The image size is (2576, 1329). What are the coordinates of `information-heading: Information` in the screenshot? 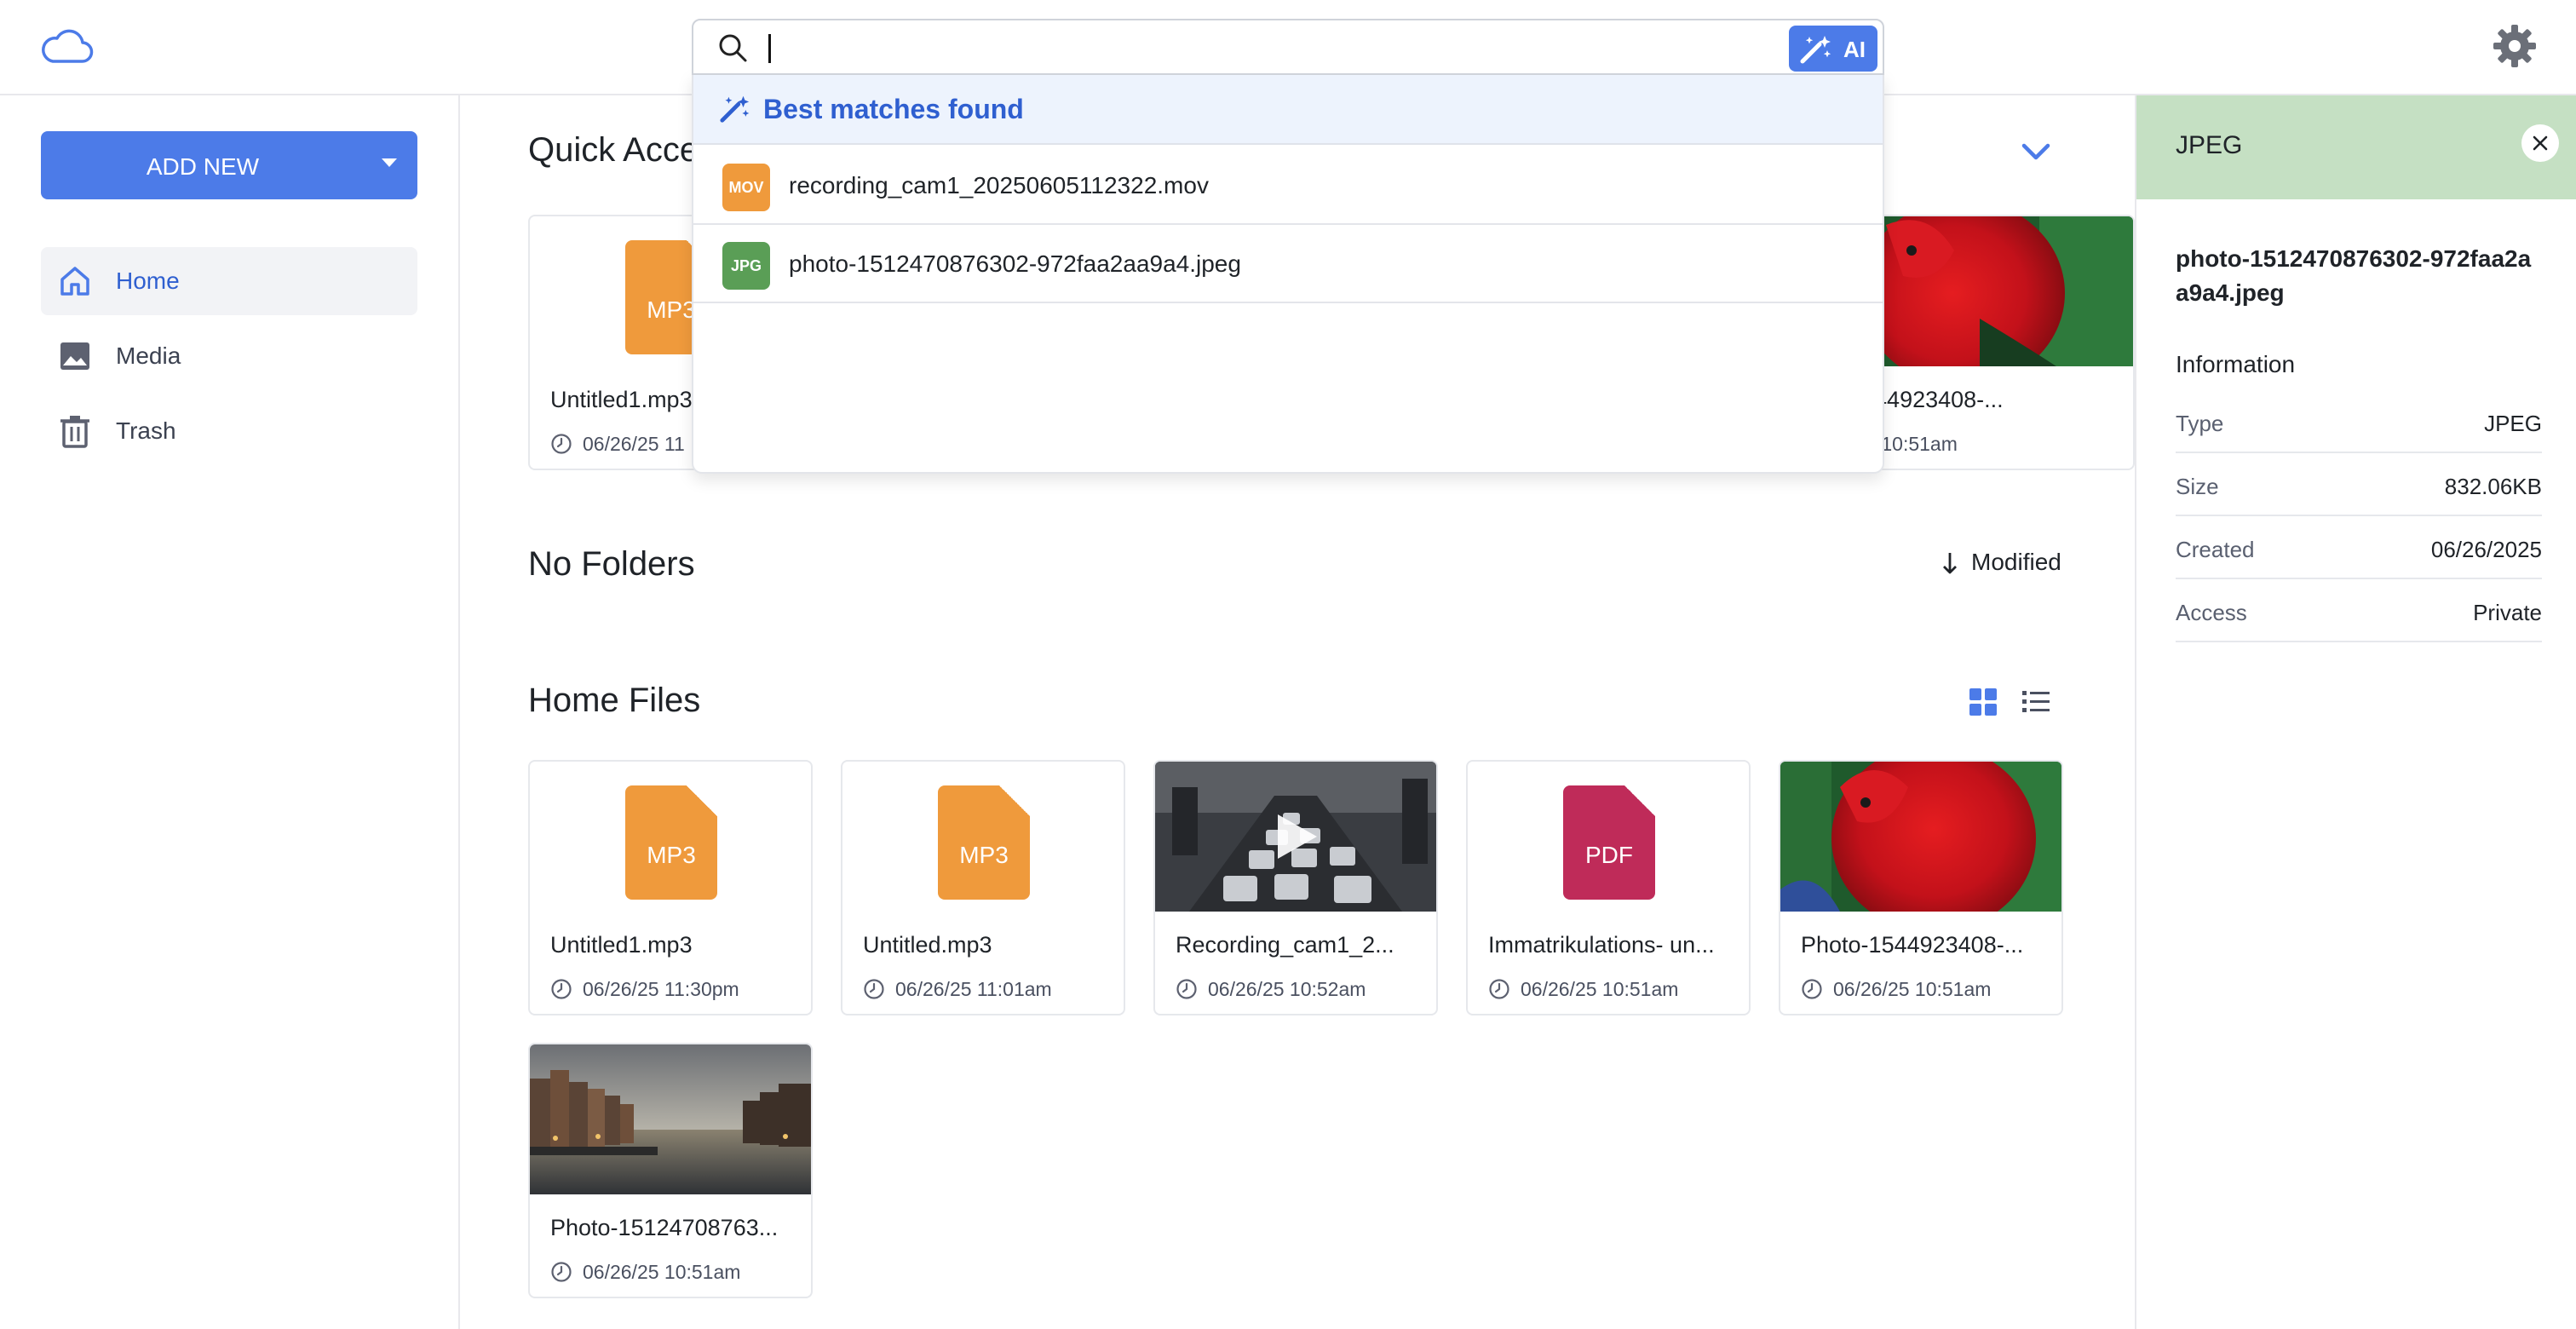 It's located at (2236, 364).